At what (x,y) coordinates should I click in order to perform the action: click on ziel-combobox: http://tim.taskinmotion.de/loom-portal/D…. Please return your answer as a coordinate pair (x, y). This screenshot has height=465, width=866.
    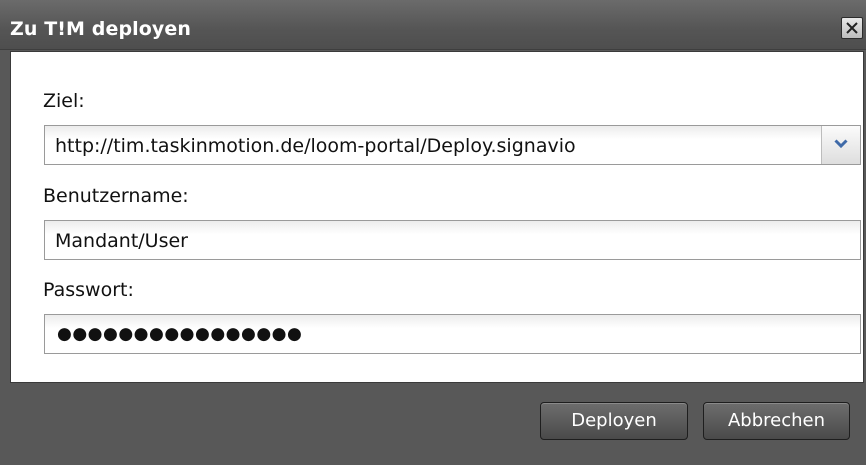
    Looking at the image, I should click on (452, 145).